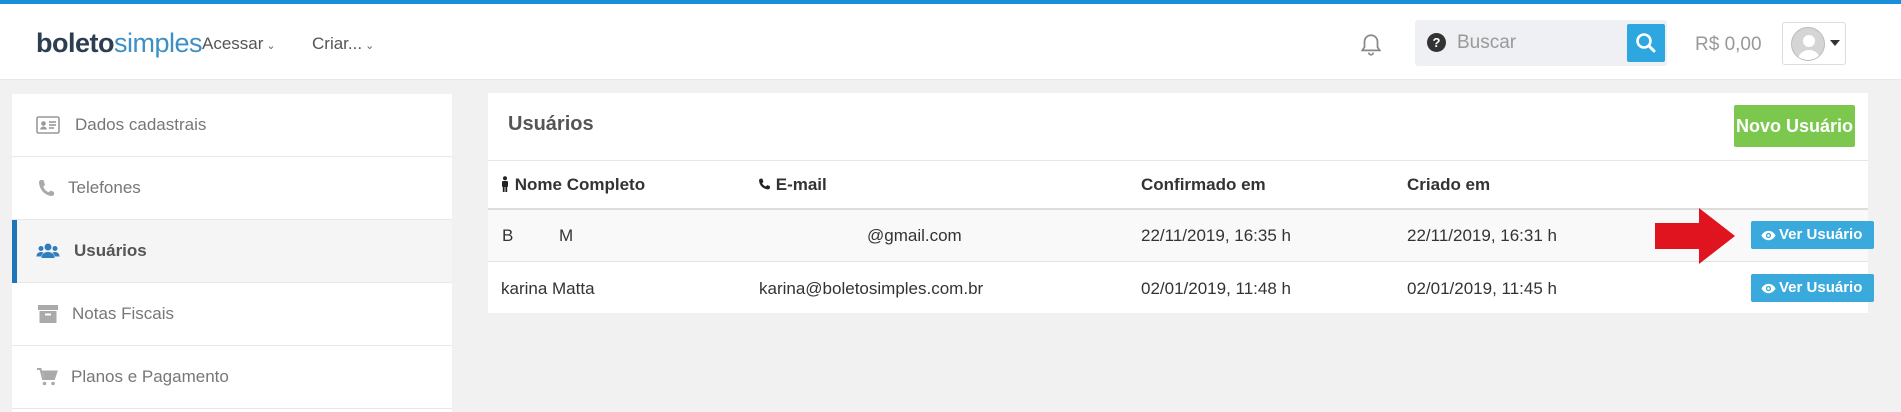  I want to click on sidebar-item-label: Notas Fiscais, so click(123, 313).